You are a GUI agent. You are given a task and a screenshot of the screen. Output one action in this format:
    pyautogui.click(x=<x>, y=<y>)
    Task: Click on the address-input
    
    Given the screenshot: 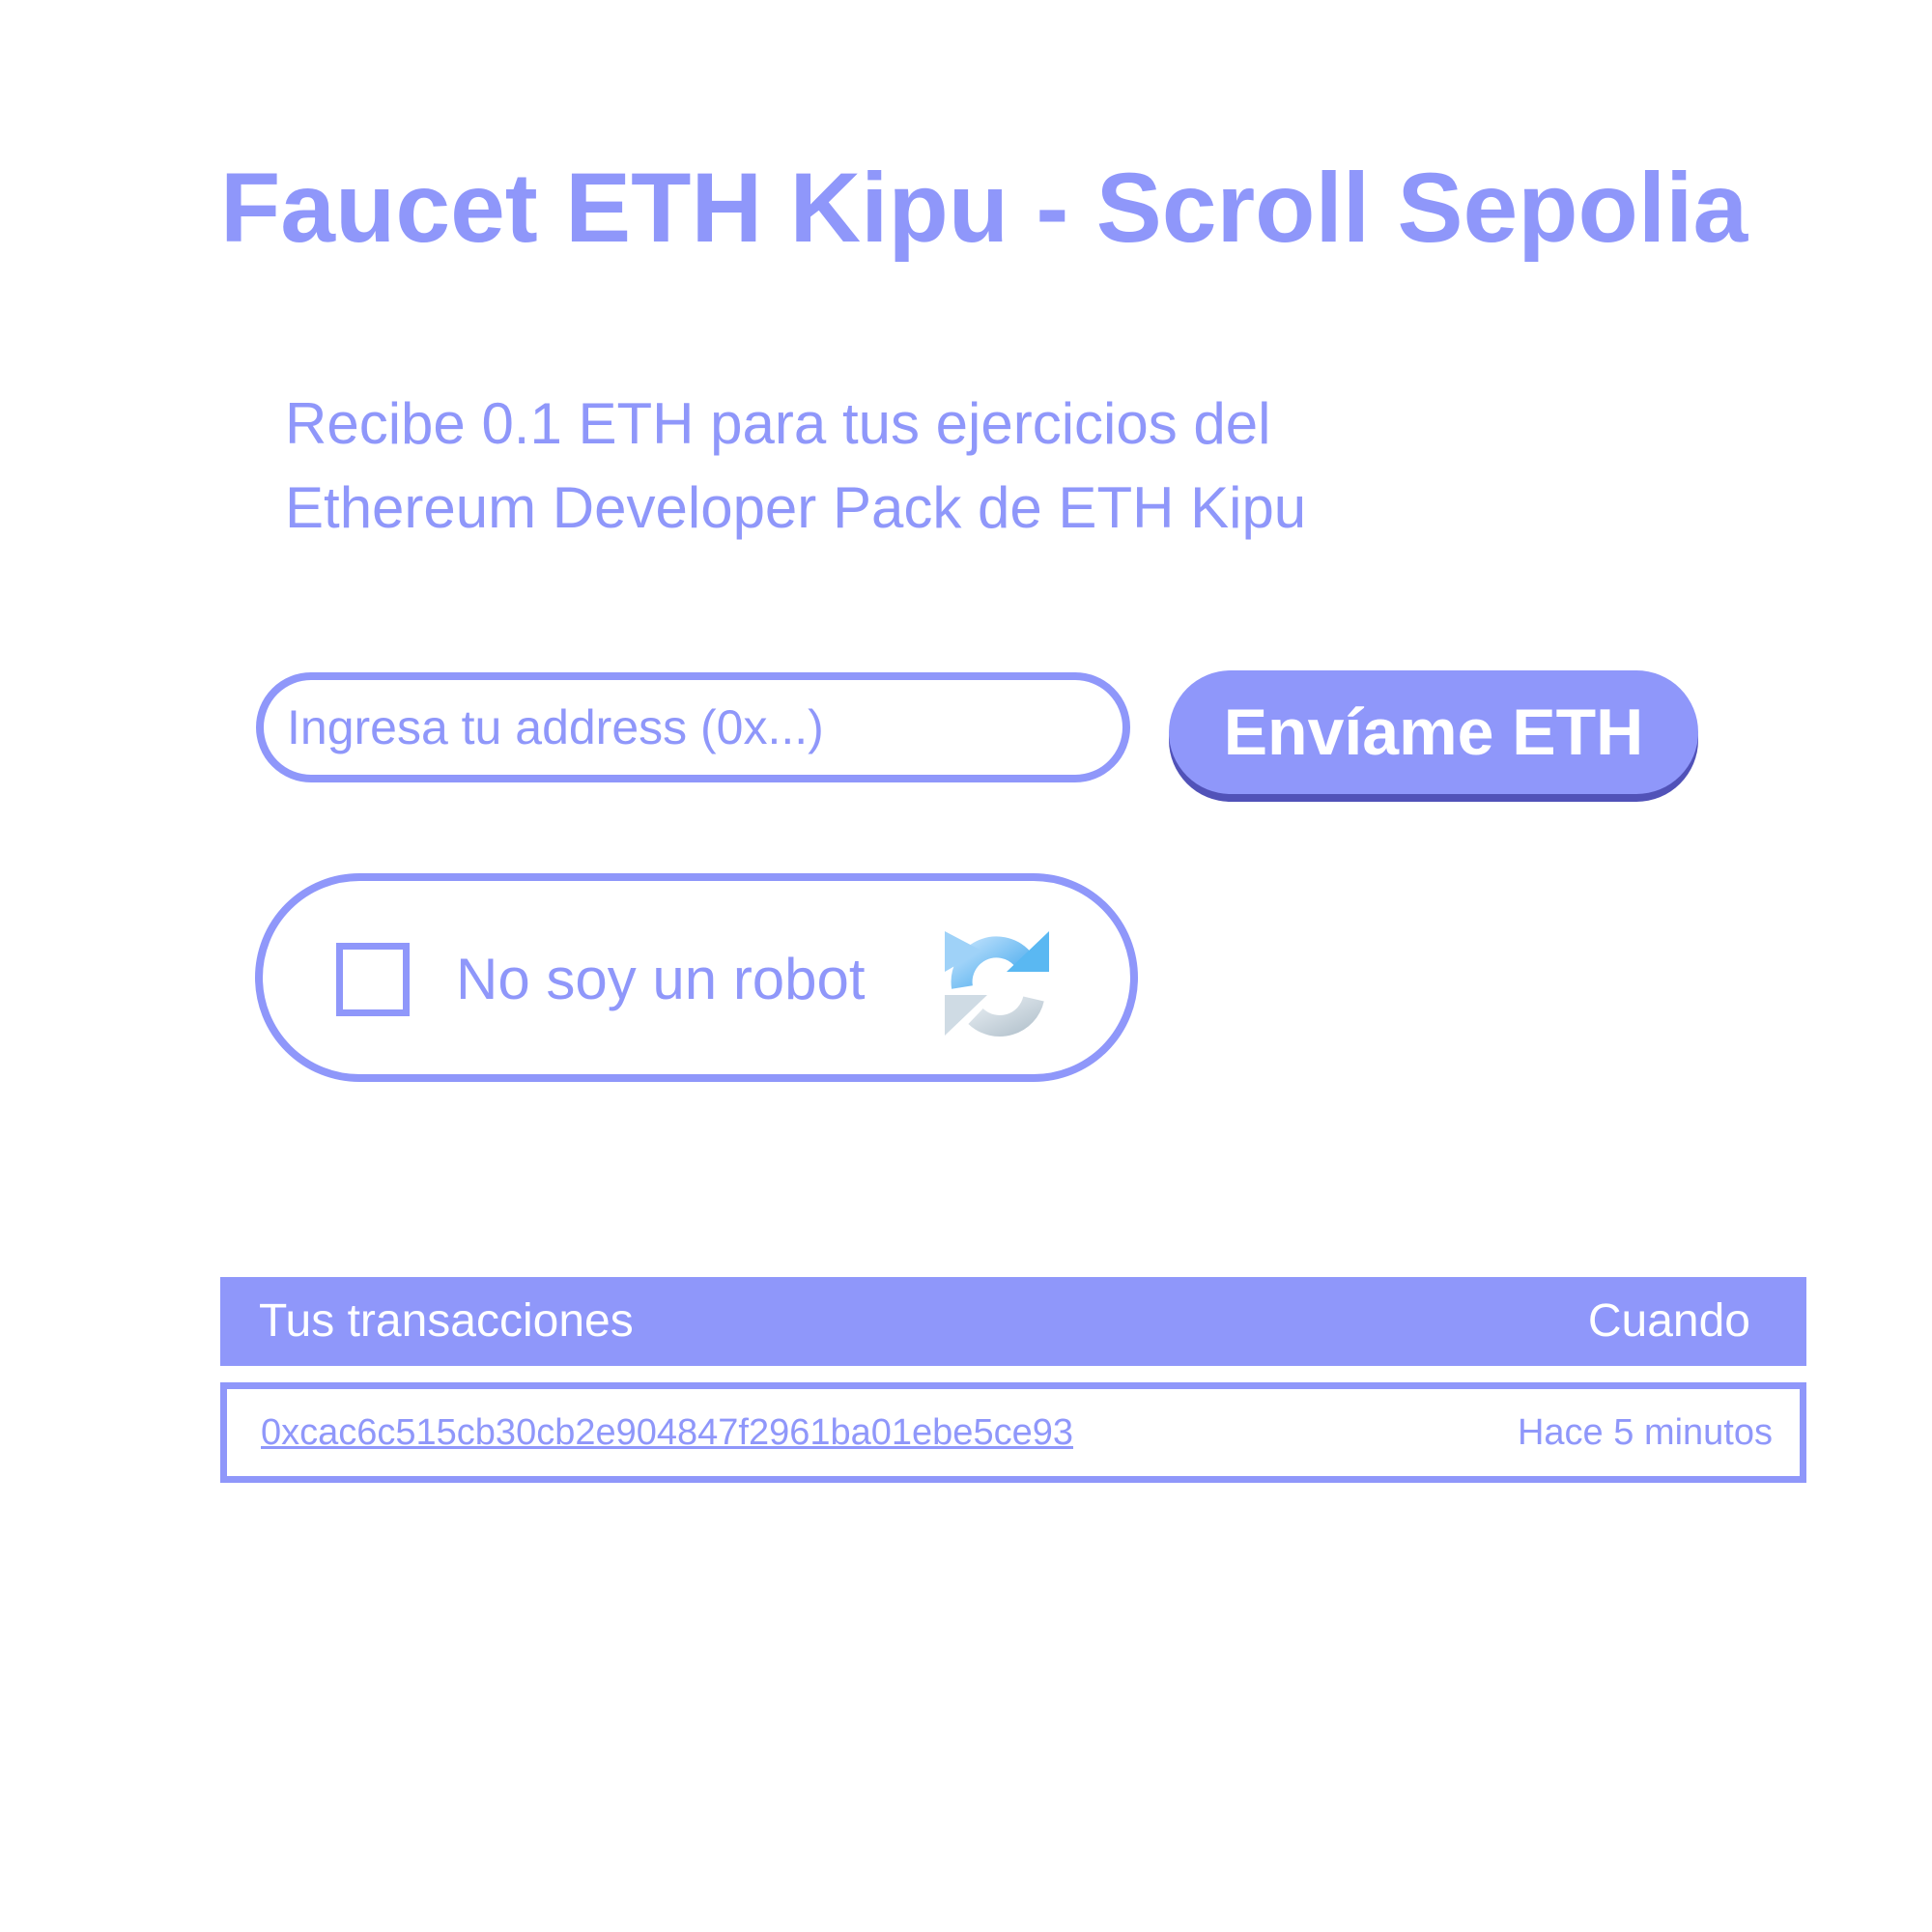 What is the action you would take?
    pyautogui.click(x=693, y=727)
    